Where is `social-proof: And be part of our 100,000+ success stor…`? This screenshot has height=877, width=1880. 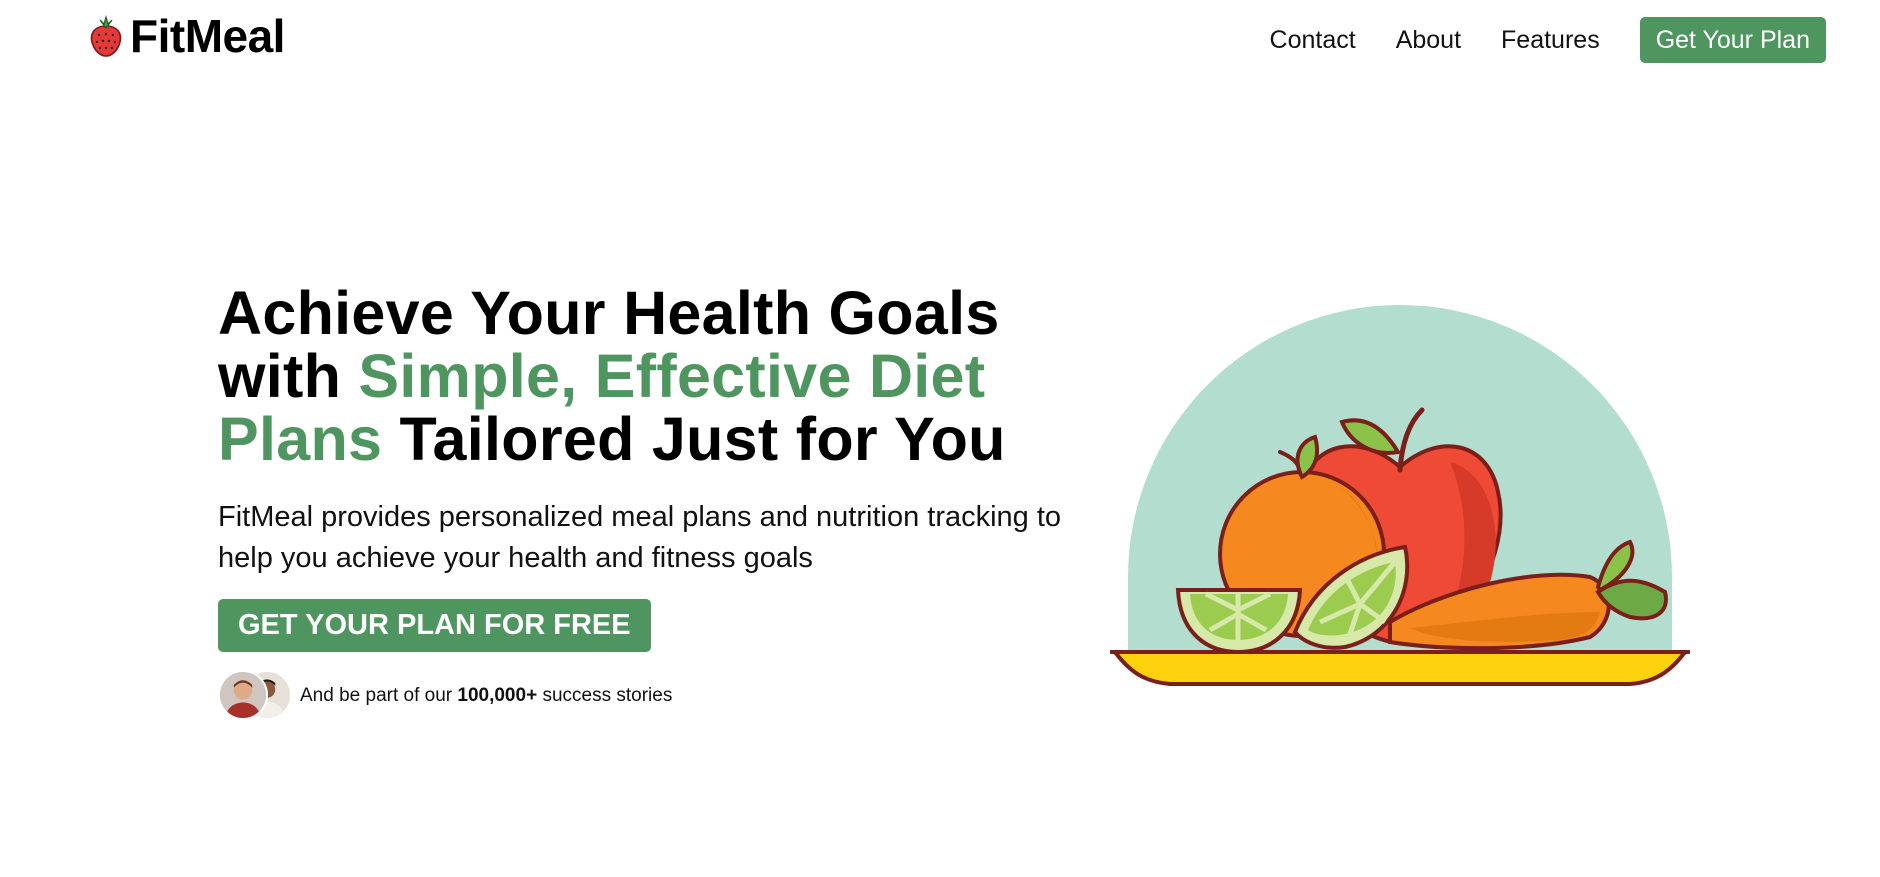 social-proof: And be part of our 100,000+ success stor… is located at coordinates (658, 696).